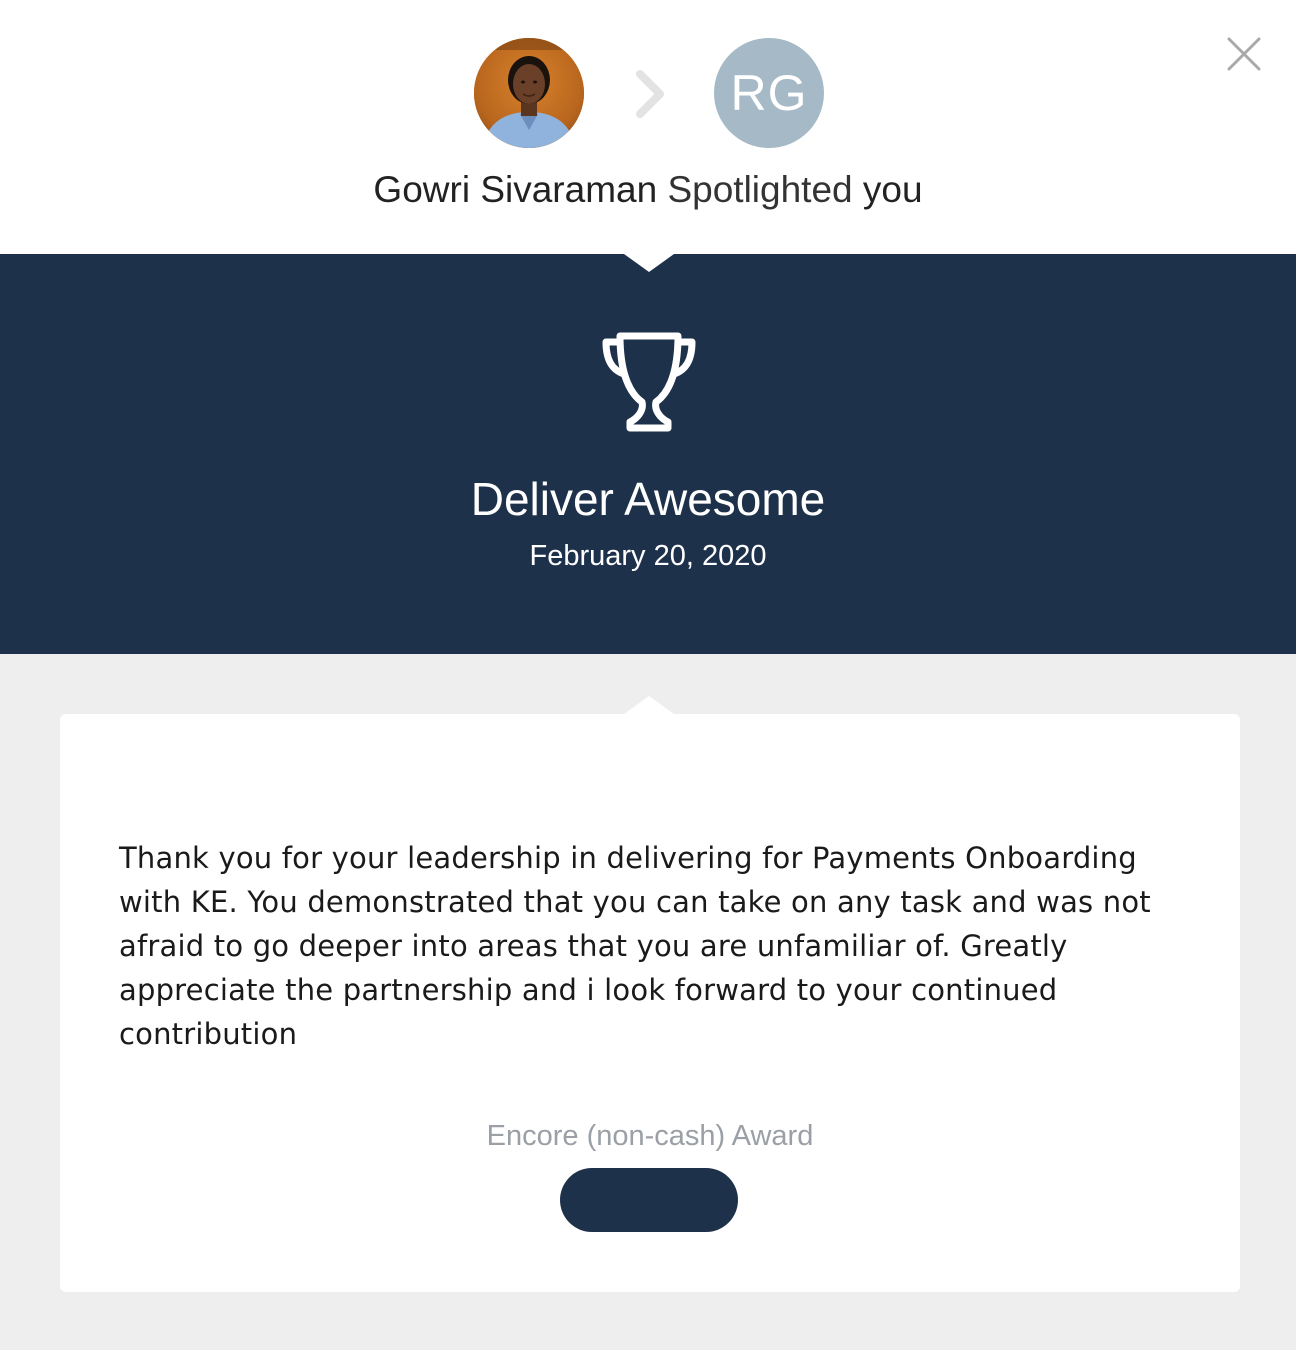 The image size is (1296, 1350). Describe the element at coordinates (648, 556) in the screenshot. I see `award-date: February 20, 2020` at that location.